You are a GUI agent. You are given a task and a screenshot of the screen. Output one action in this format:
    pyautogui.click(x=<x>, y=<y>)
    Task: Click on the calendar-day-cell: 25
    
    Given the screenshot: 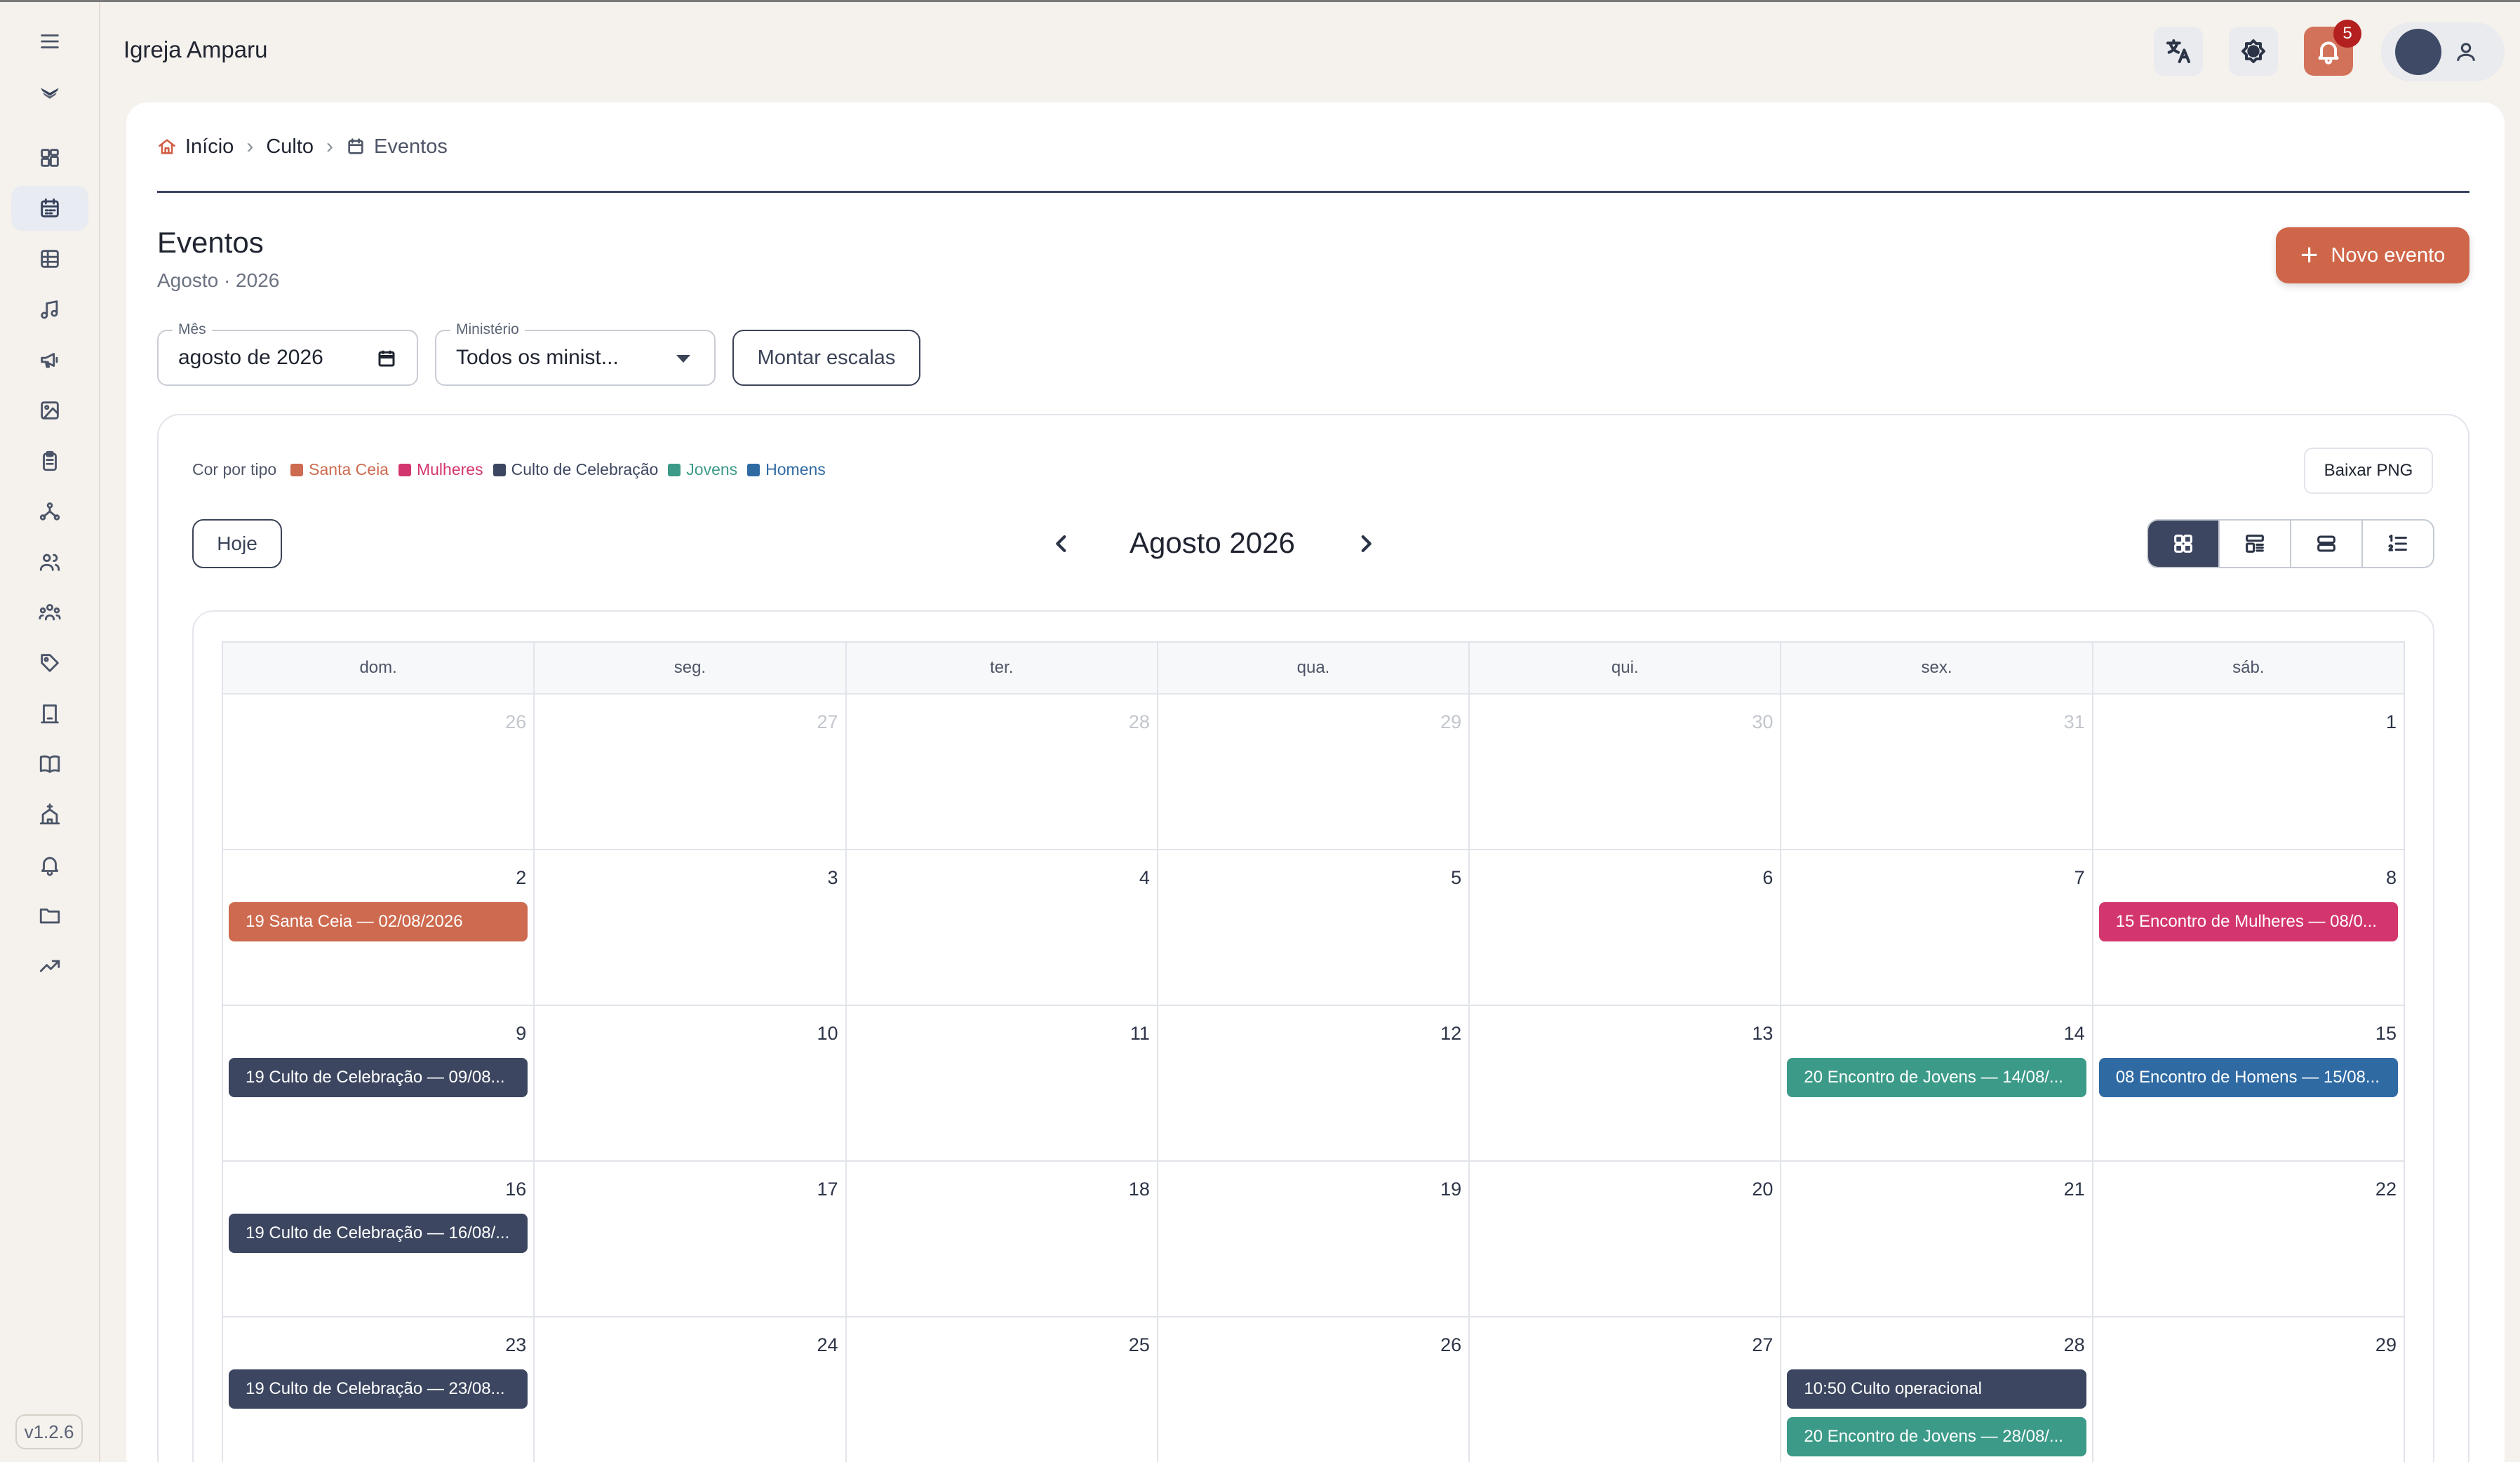 What is the action you would take?
    pyautogui.click(x=1002, y=1390)
    